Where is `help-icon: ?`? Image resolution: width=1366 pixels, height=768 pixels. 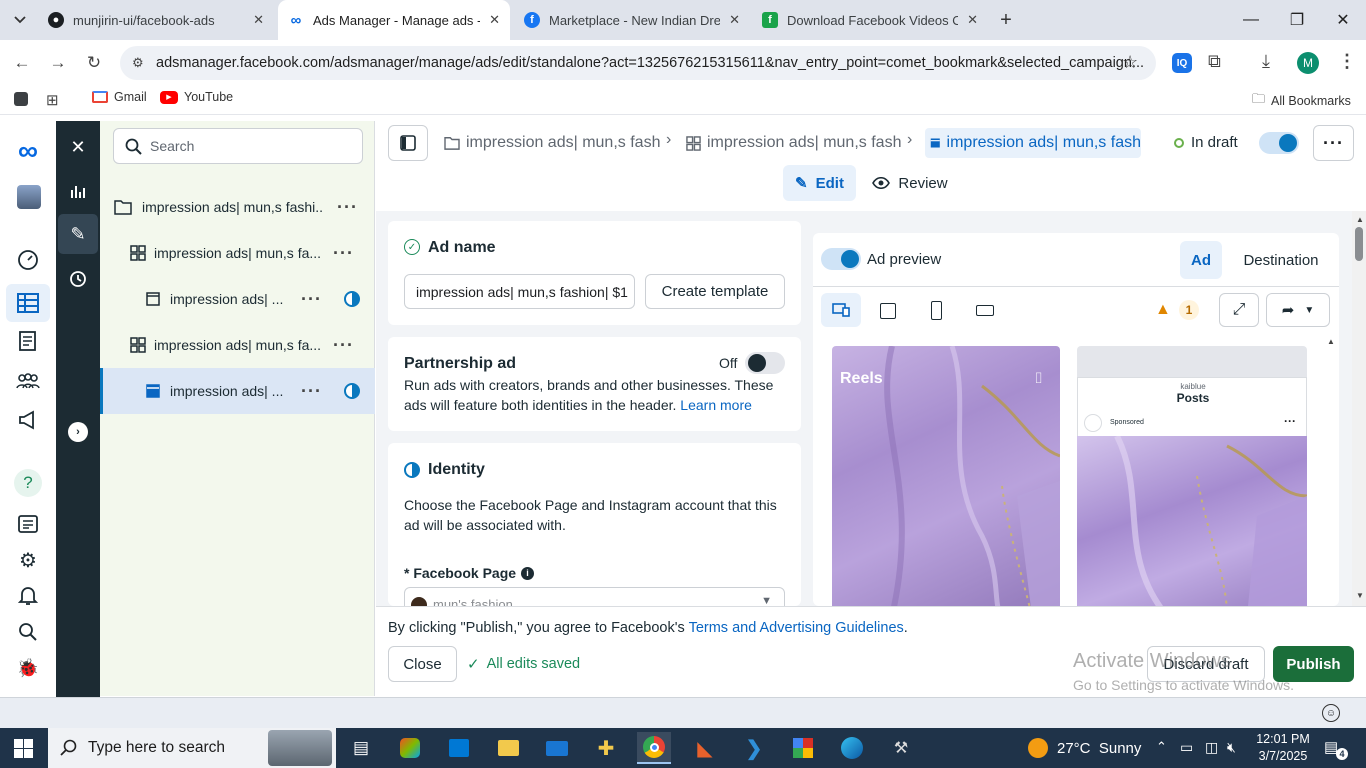
help-icon: ? is located at coordinates (28, 483).